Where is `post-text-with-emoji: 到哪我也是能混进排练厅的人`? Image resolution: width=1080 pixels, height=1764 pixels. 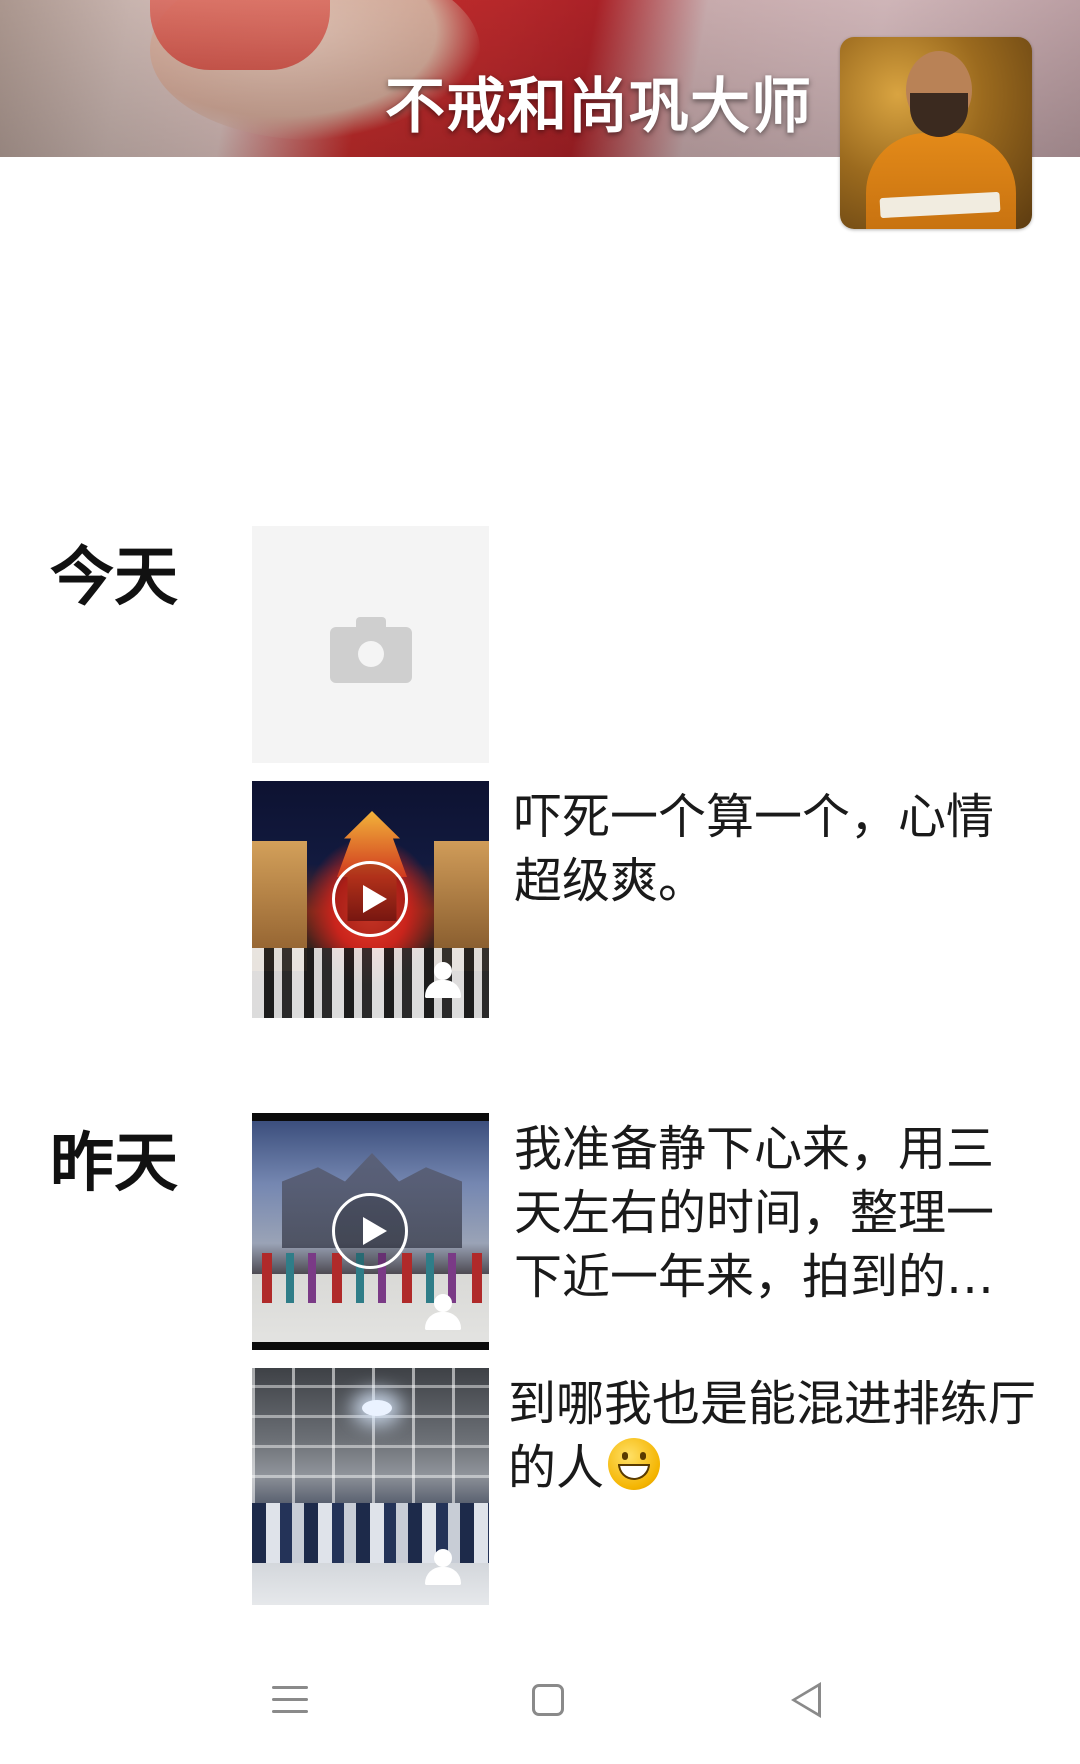 post-text-with-emoji: 到哪我也是能混进排练厅的人 is located at coordinates (772, 1436).